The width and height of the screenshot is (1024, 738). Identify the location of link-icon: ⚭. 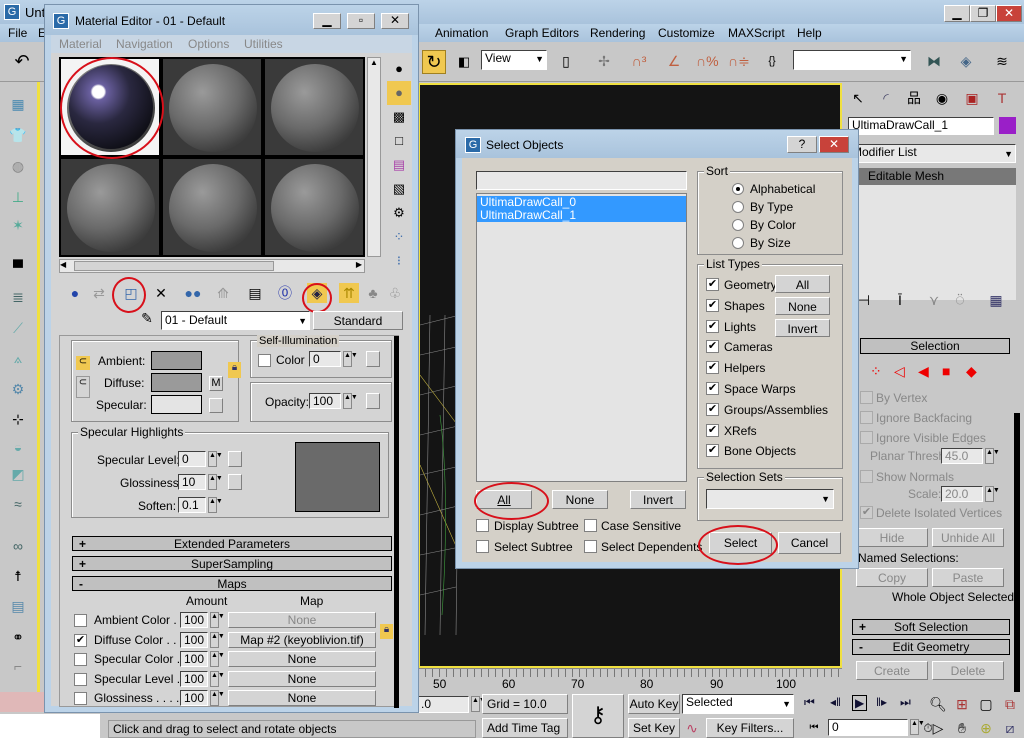
(18, 637).